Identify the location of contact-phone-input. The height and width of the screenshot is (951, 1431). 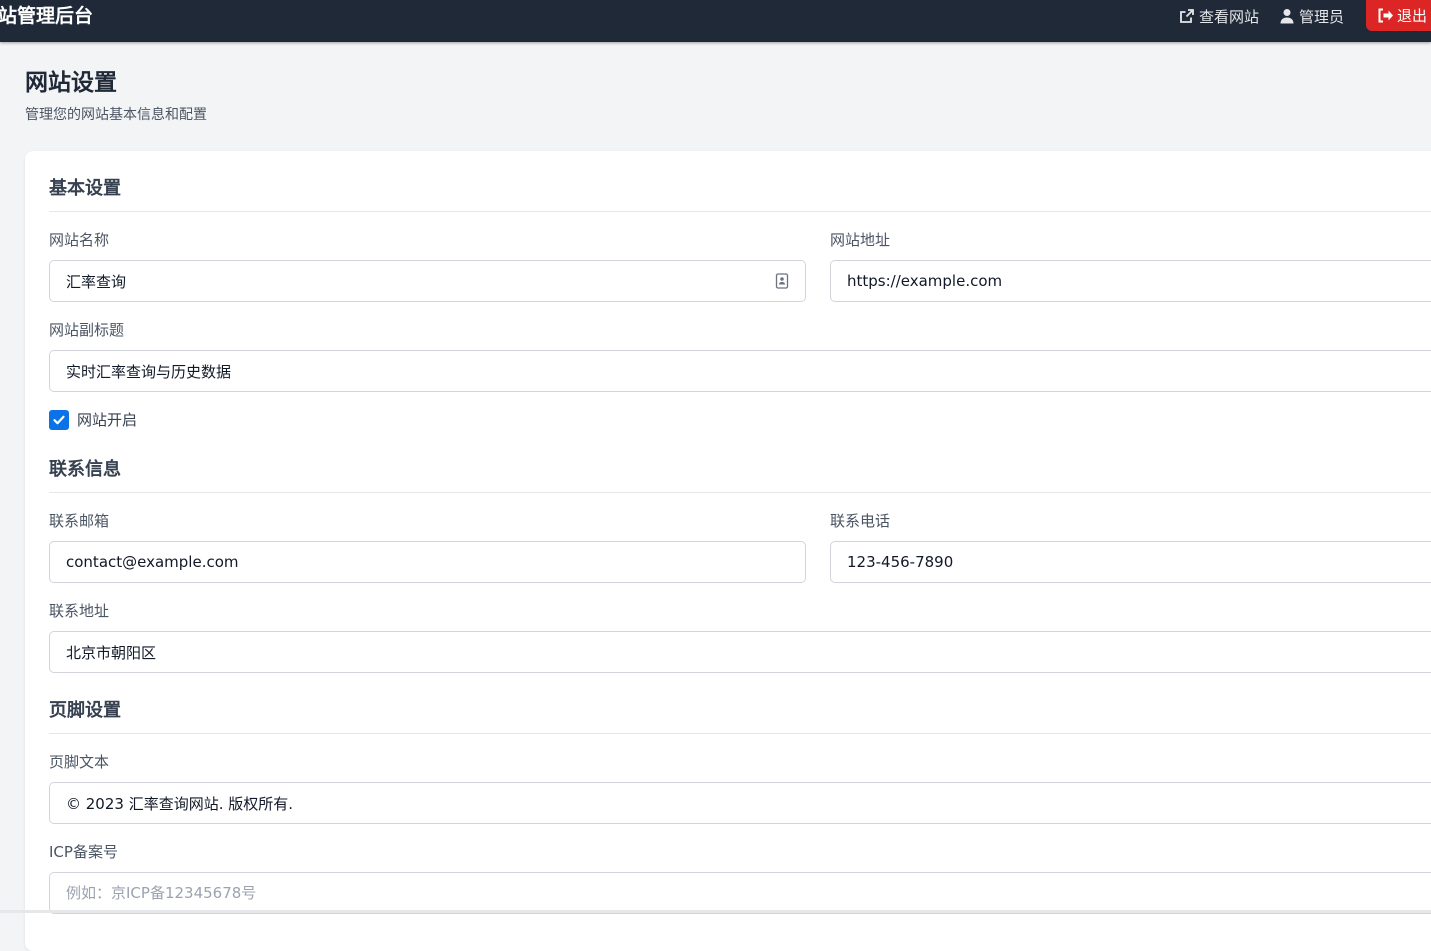
(1130, 562).